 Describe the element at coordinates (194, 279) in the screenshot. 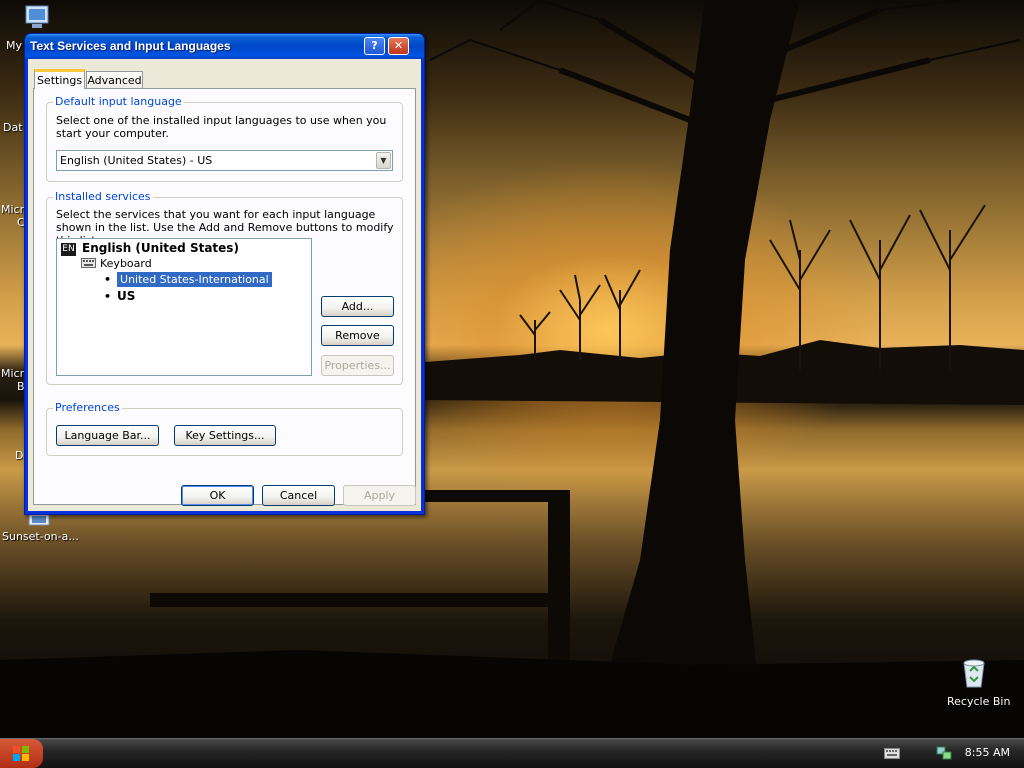

I see `tree-item-us-international-label: United States-International` at that location.